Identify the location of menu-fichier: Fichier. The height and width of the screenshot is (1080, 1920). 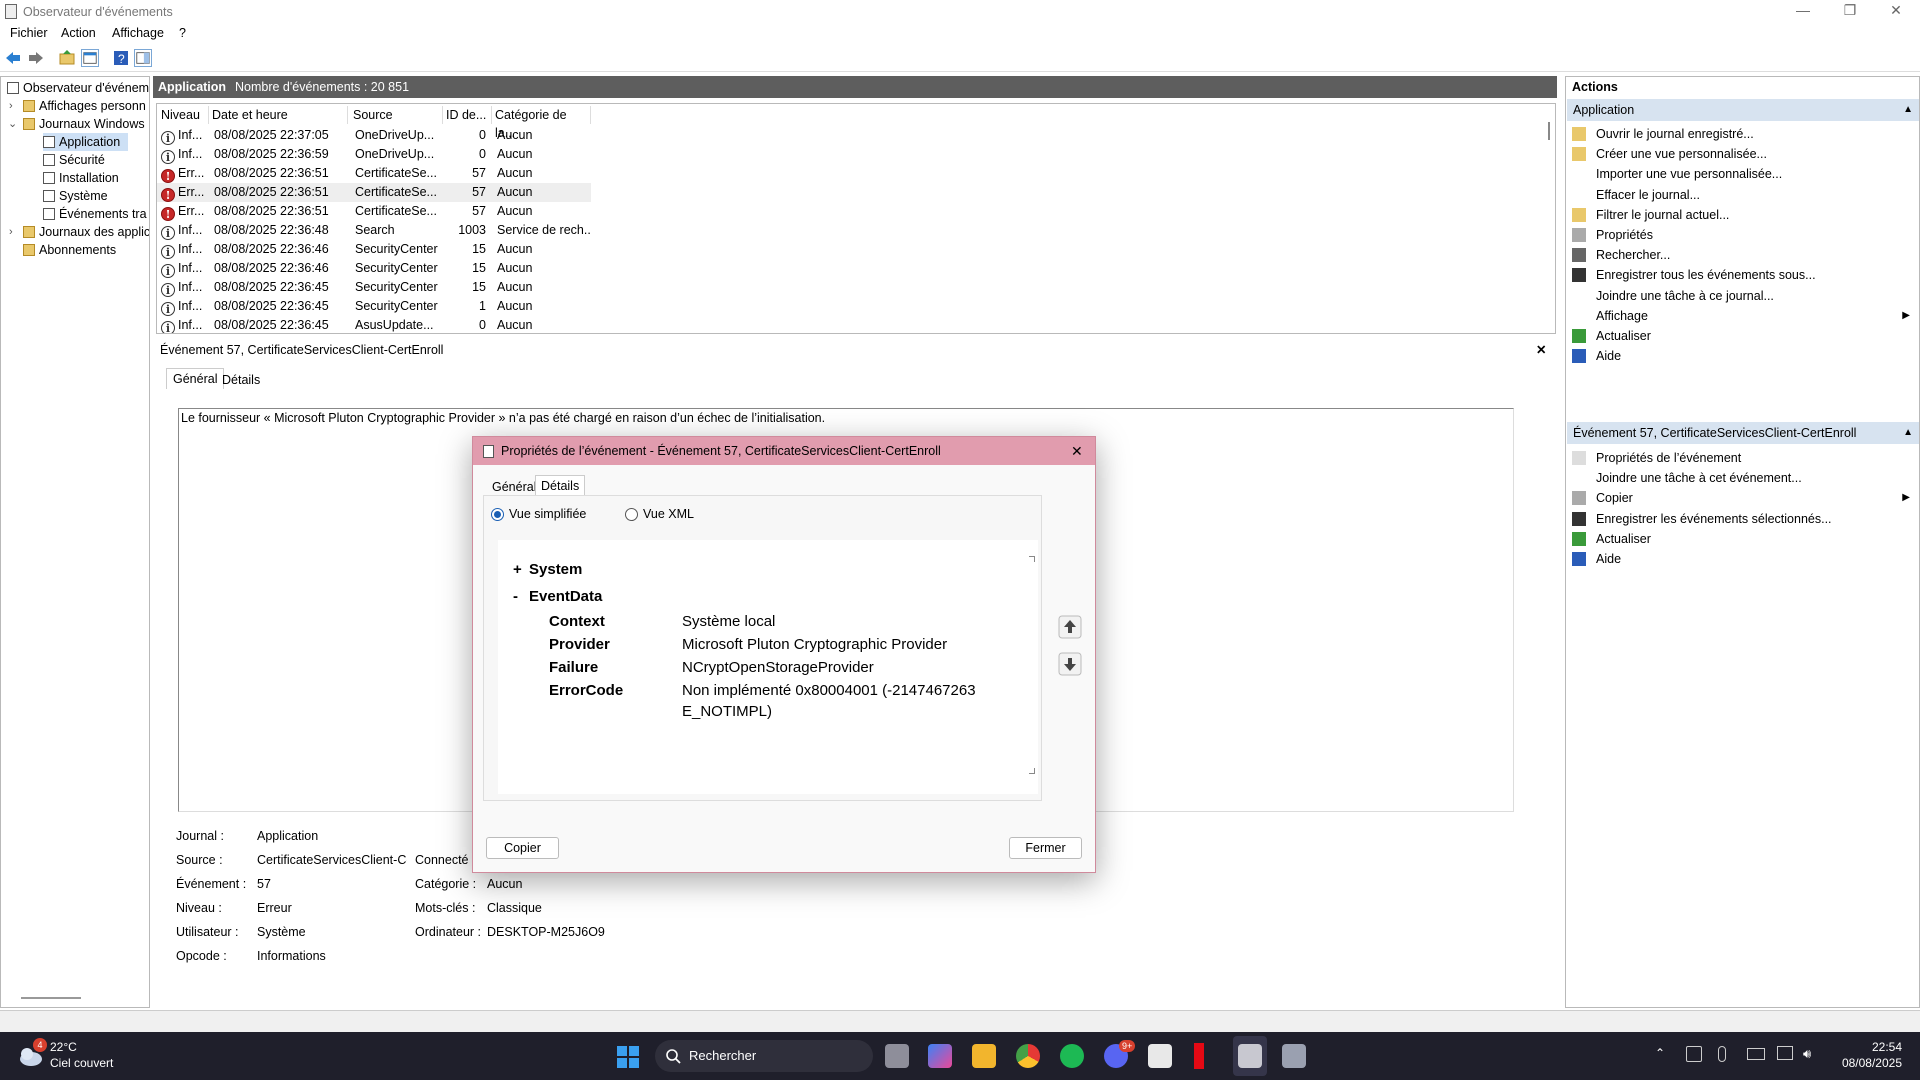
(29, 33).